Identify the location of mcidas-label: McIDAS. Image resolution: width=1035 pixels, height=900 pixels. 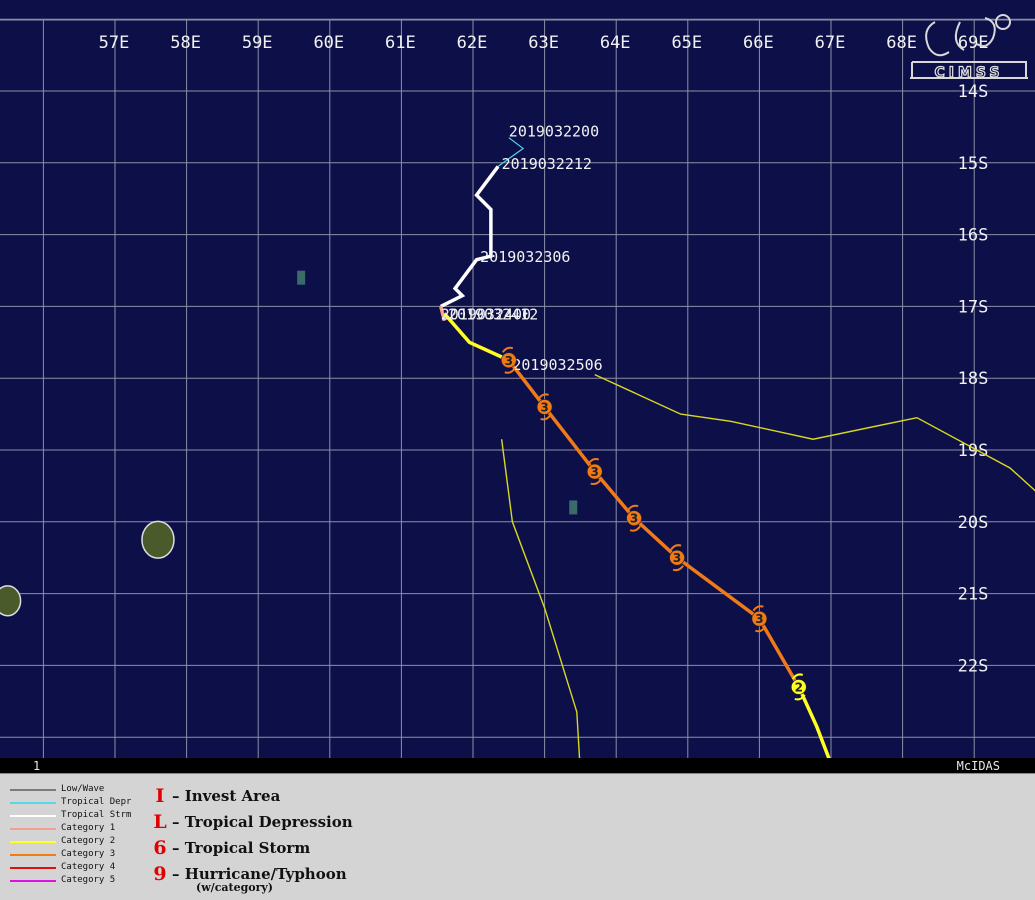
(978, 766).